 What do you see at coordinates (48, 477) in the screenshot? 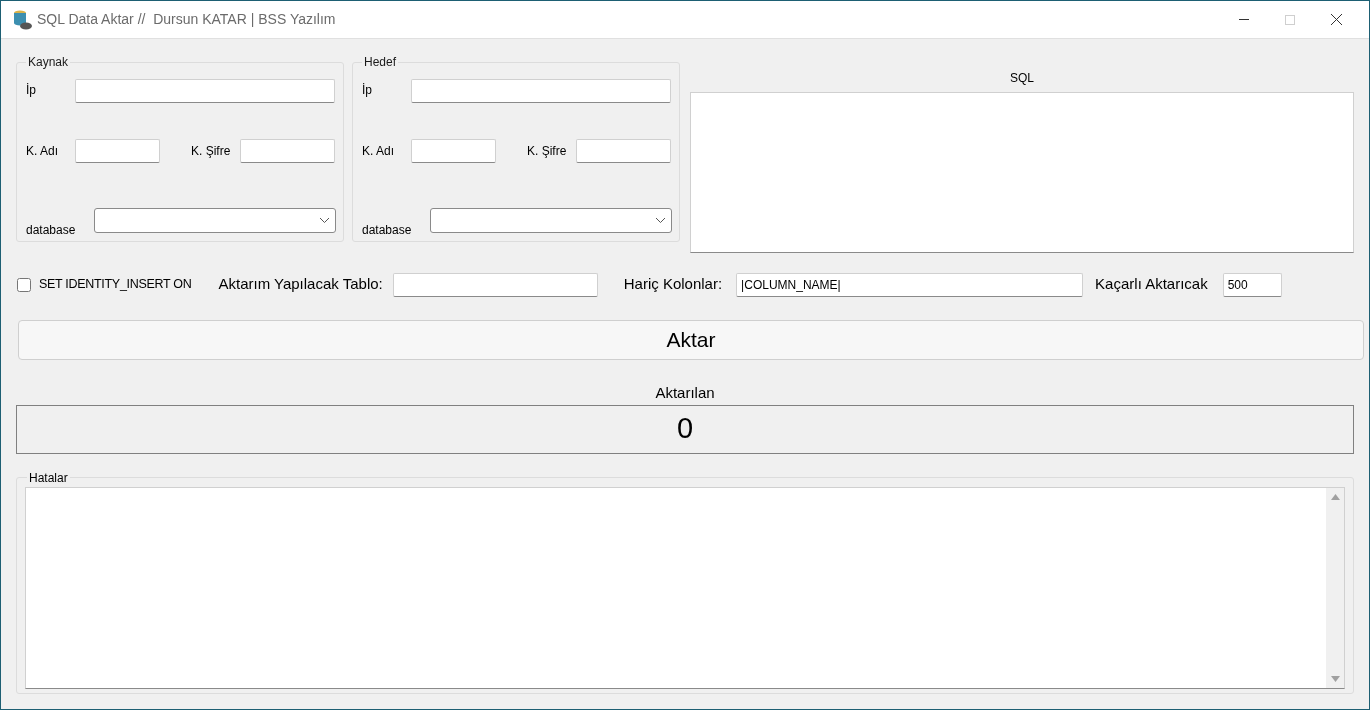
I see `group-legend: Hatalar` at bounding box center [48, 477].